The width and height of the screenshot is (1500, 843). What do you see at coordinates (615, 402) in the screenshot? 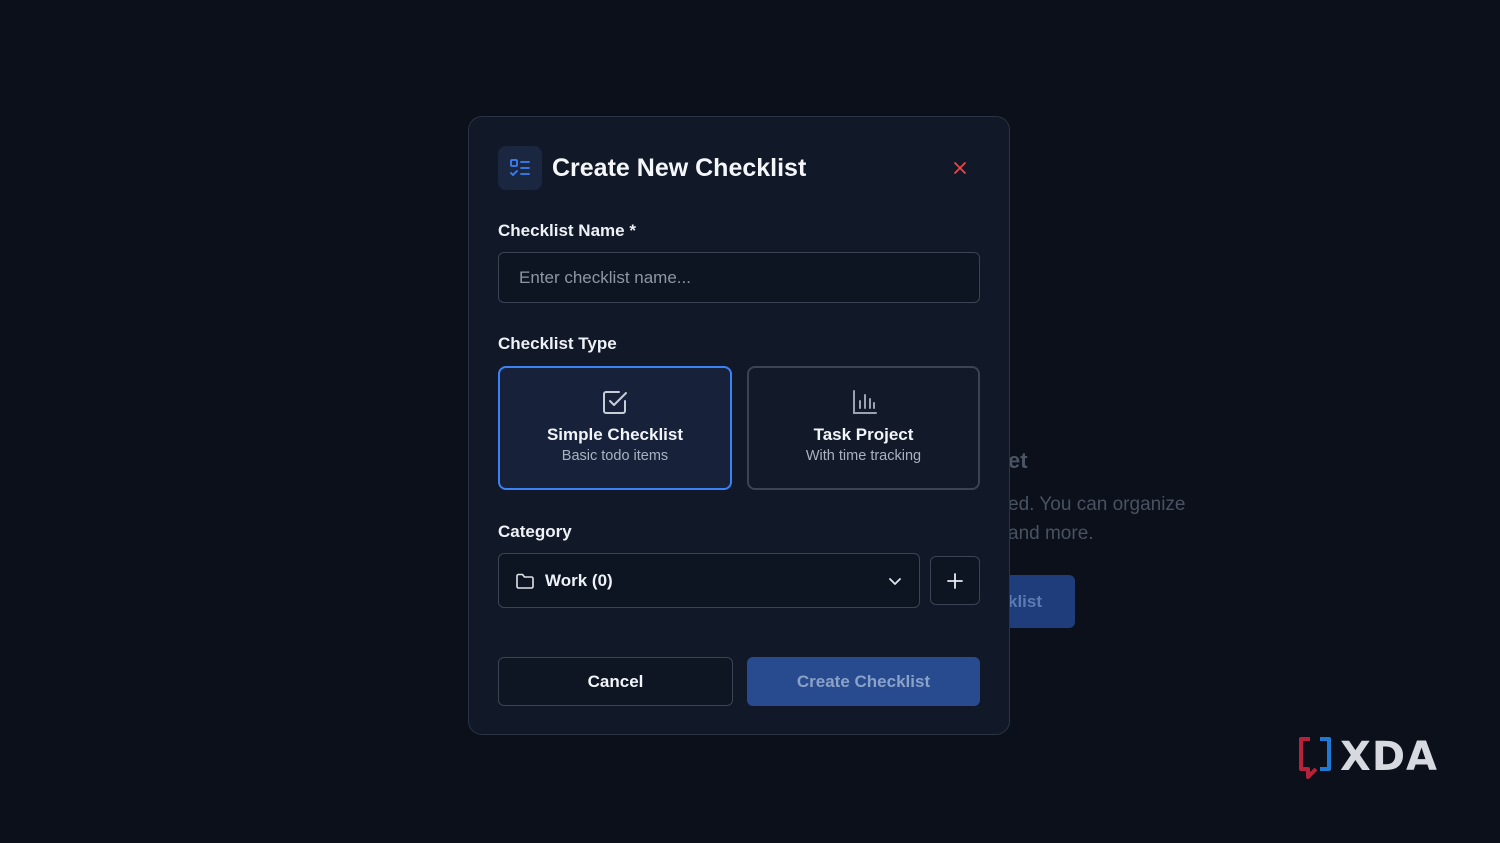
I see `checkbox-icon` at bounding box center [615, 402].